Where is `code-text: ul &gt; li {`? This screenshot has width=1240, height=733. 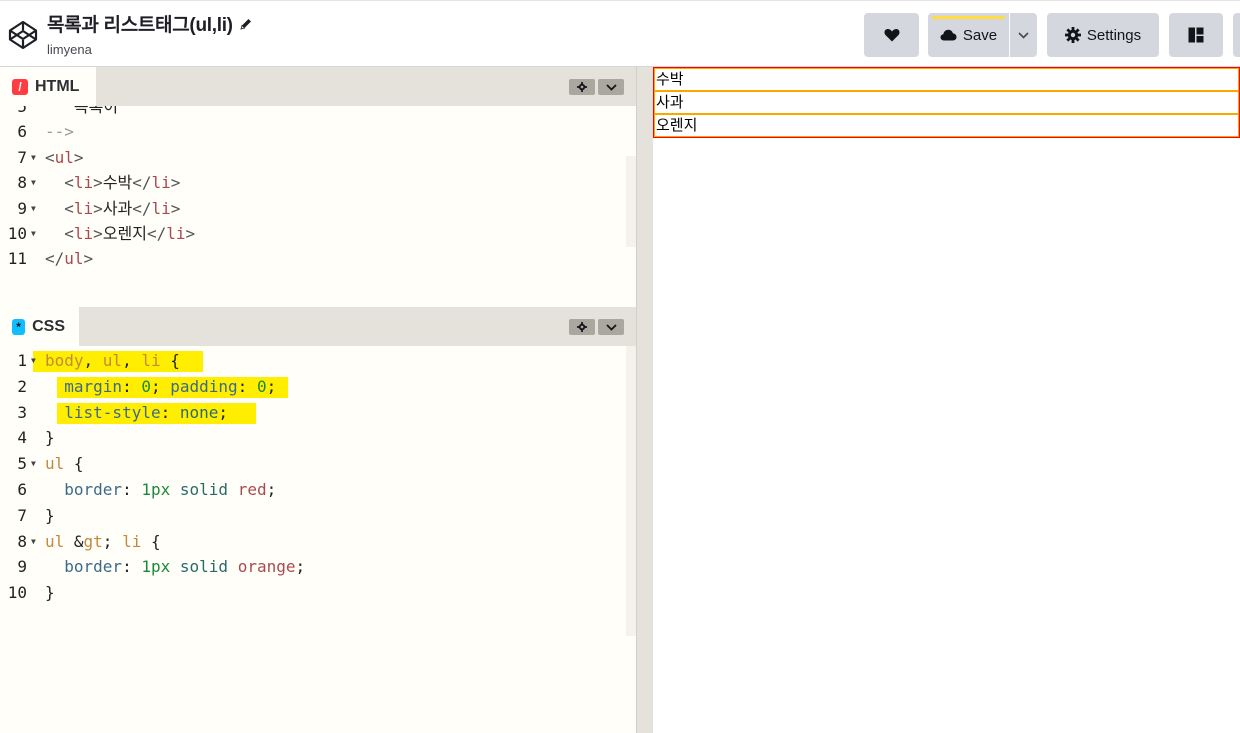
code-text: ul &gt; li { is located at coordinates (103, 541).